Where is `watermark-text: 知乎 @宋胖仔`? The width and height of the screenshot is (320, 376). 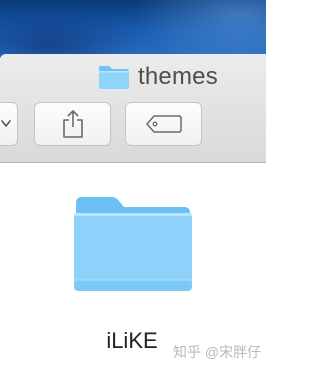
watermark-text: 知乎 @宋胖仔 is located at coordinates (217, 352).